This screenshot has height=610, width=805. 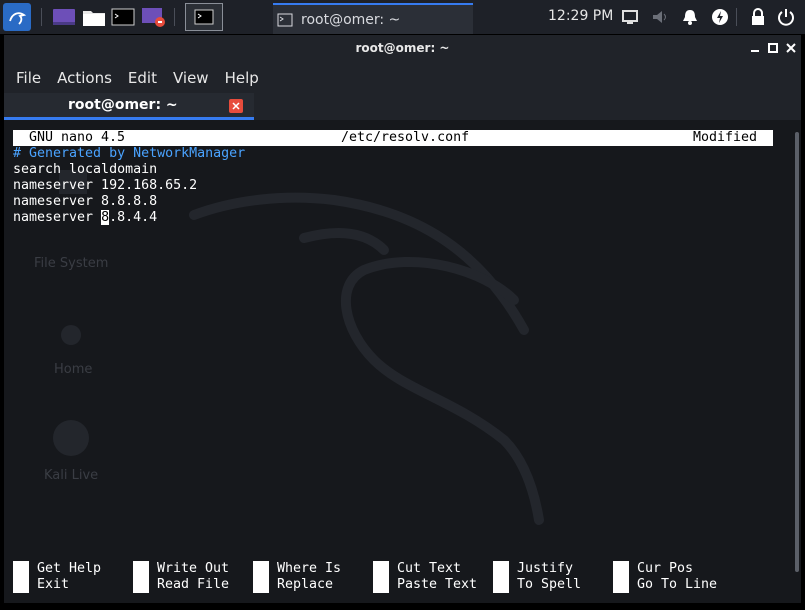 What do you see at coordinates (77, 137) in the screenshot?
I see `nano-version: GNU nano 4.5` at bounding box center [77, 137].